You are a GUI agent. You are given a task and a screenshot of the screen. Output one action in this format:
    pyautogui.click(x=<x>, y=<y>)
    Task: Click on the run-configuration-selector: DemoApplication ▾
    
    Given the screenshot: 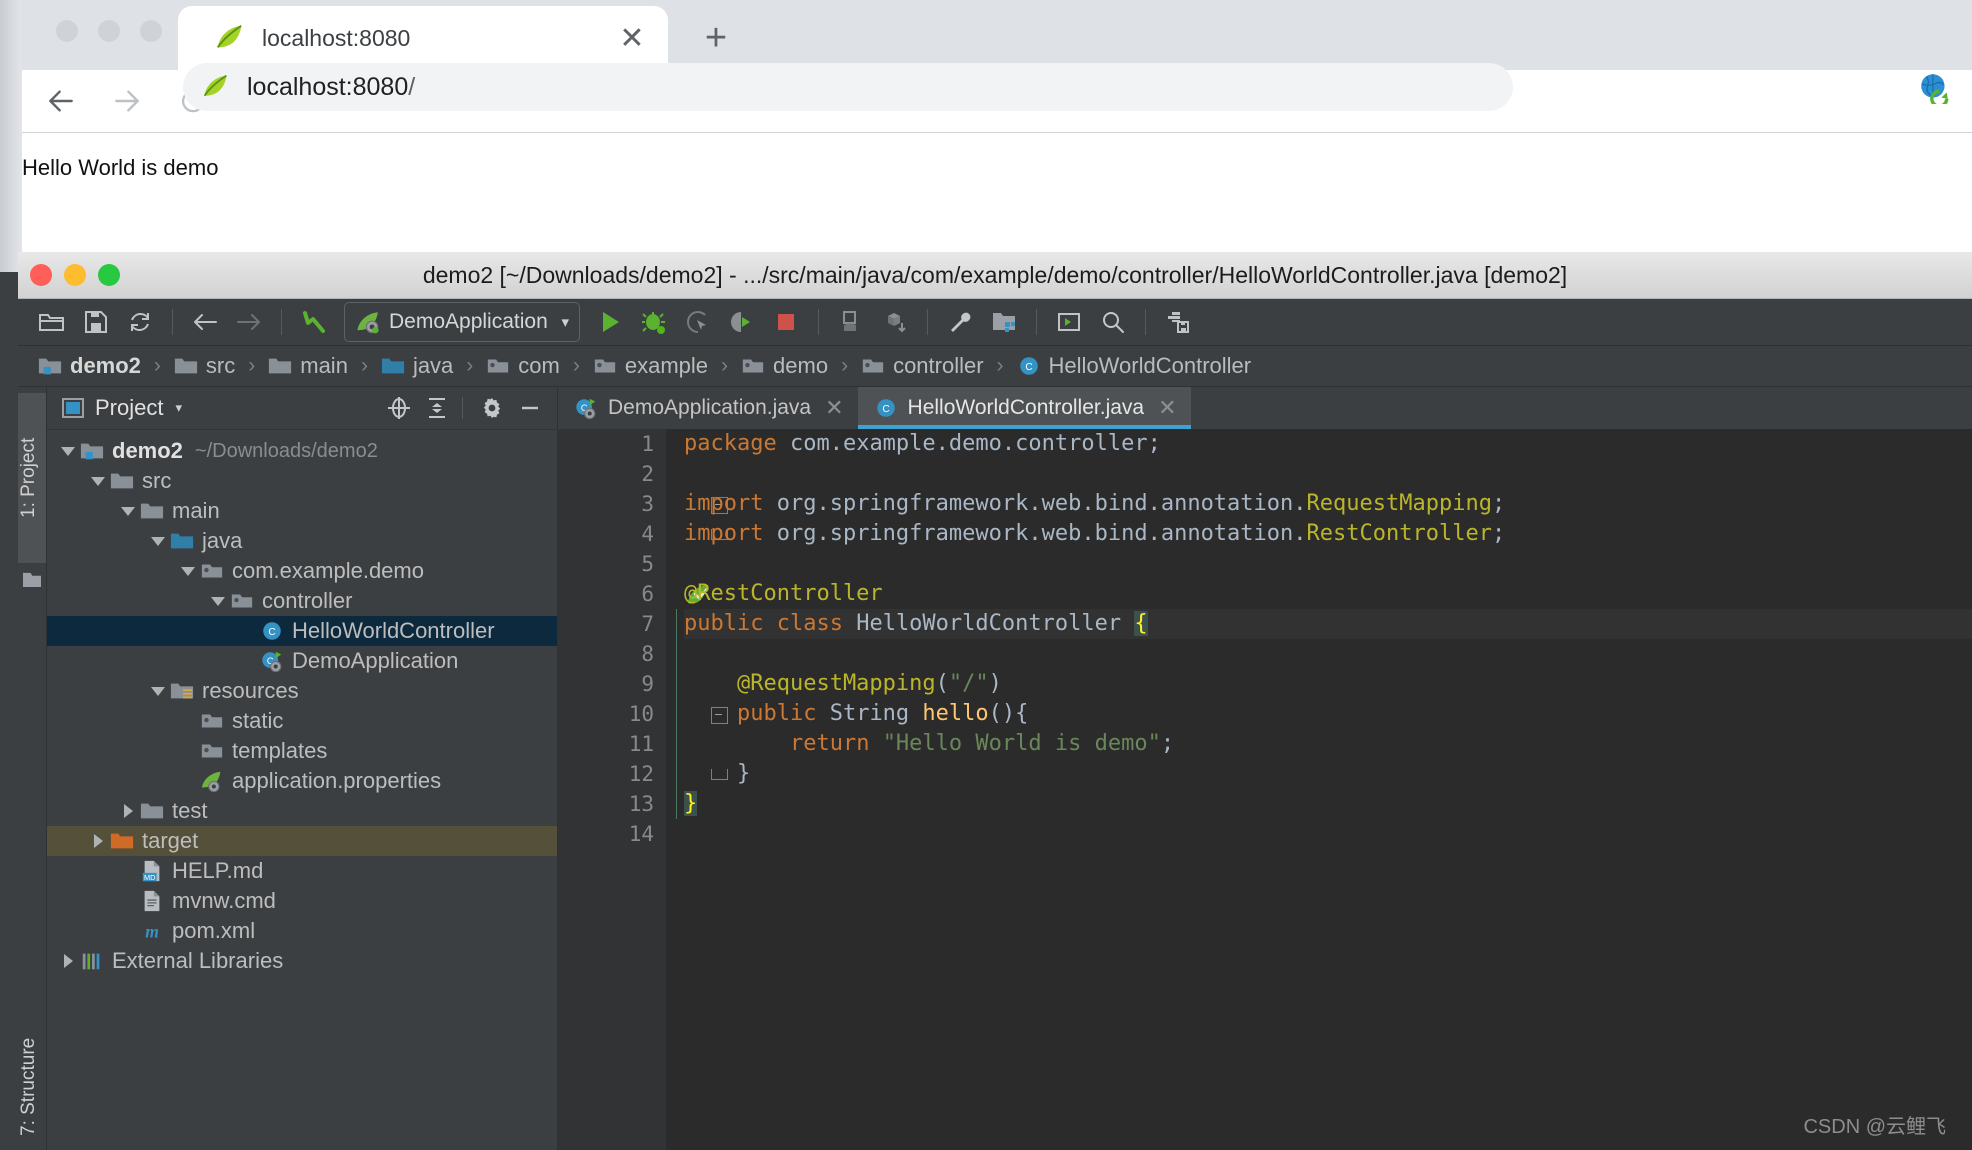 What is the action you would take?
    pyautogui.click(x=462, y=322)
    